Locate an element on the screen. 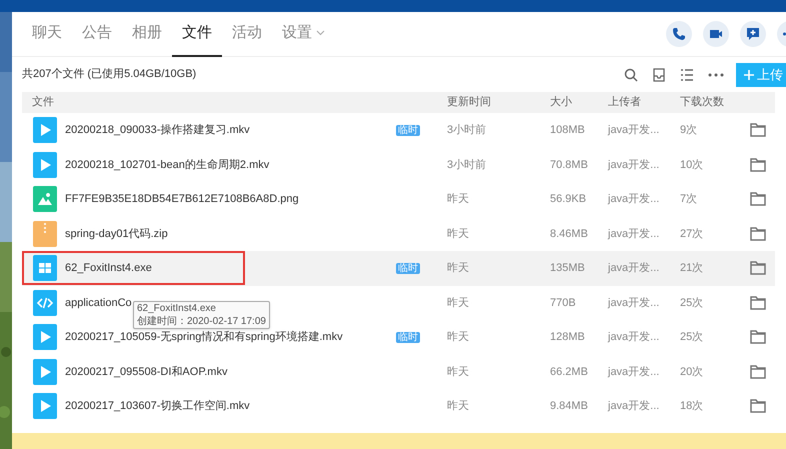 Image resolution: width=786 pixels, height=449 pixels. file-size: 770B is located at coordinates (563, 303).